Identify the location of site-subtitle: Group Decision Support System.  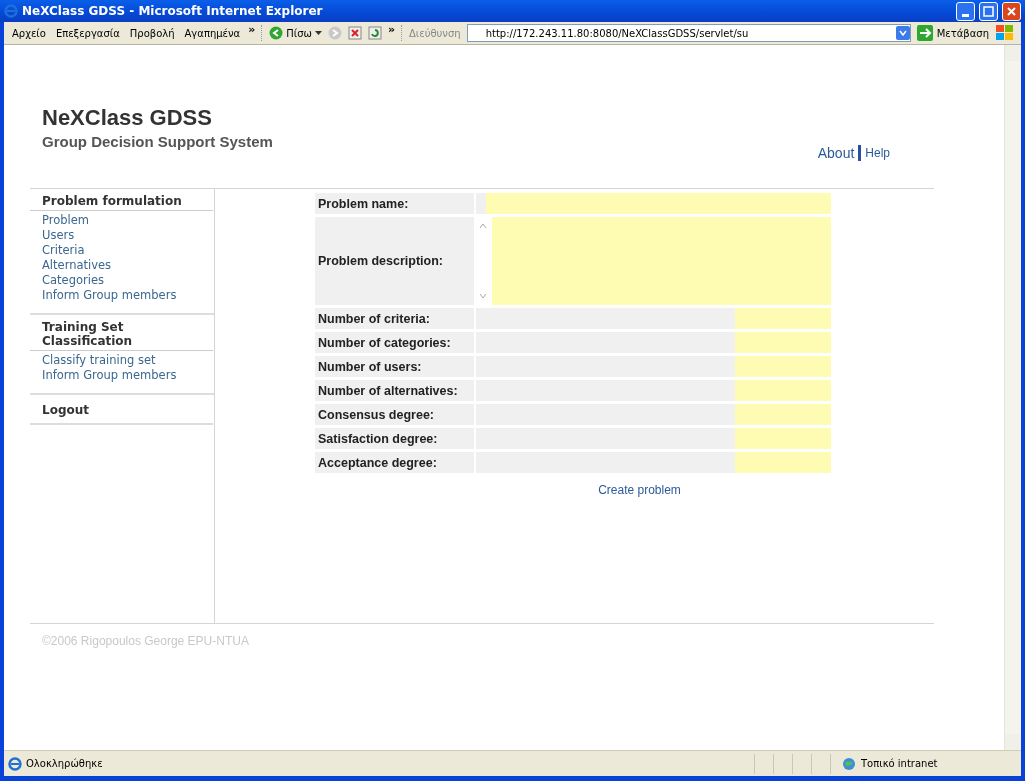
(157, 141).